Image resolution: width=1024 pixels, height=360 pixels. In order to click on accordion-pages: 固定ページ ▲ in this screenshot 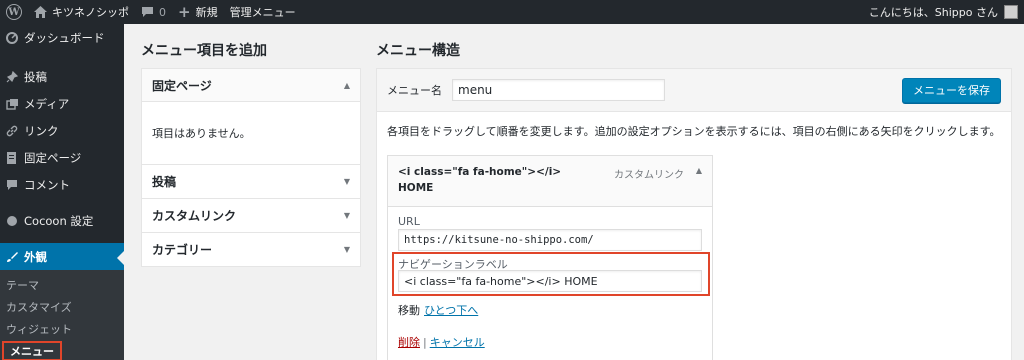, I will do `click(251, 85)`.